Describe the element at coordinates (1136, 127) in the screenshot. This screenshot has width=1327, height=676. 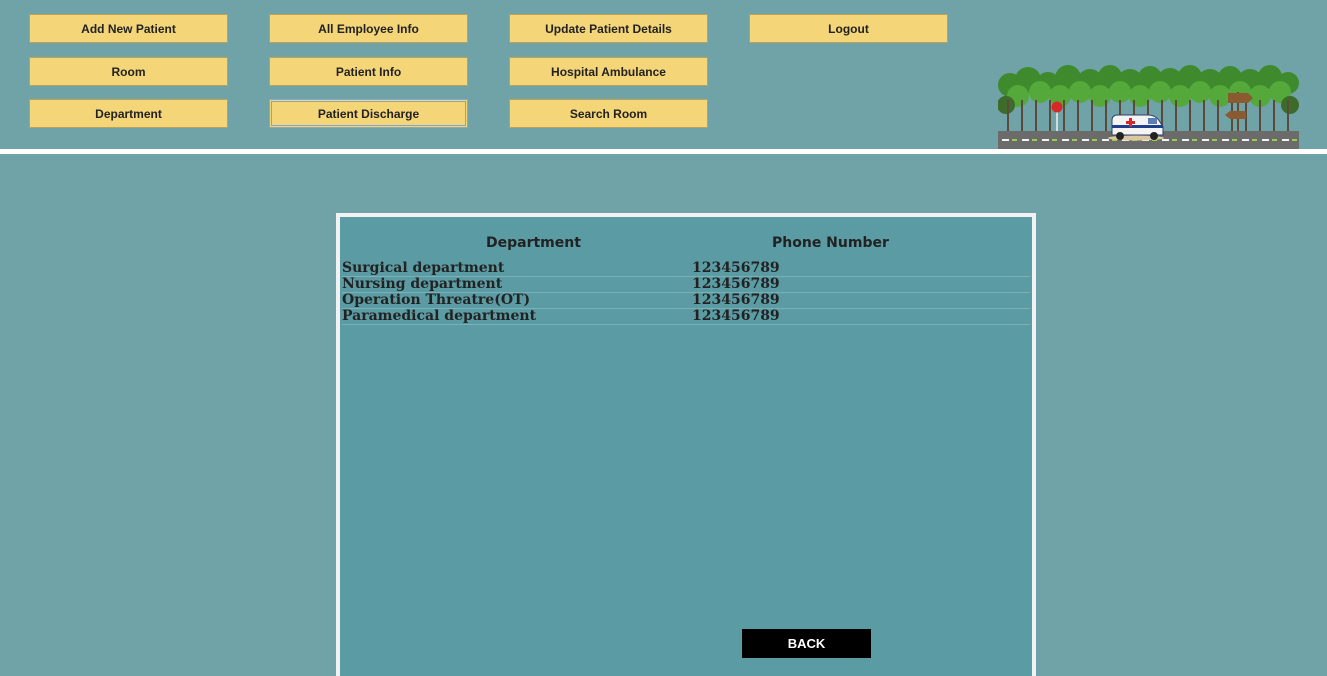
I see `ambulance-icon` at that location.